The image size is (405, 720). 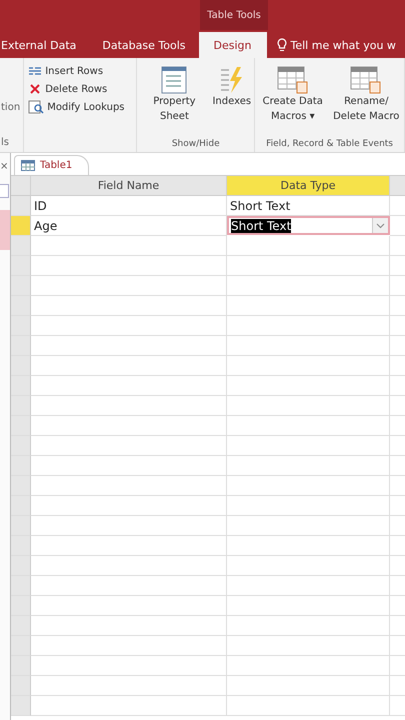 What do you see at coordinates (397, 186) in the screenshot?
I see `column-header` at bounding box center [397, 186].